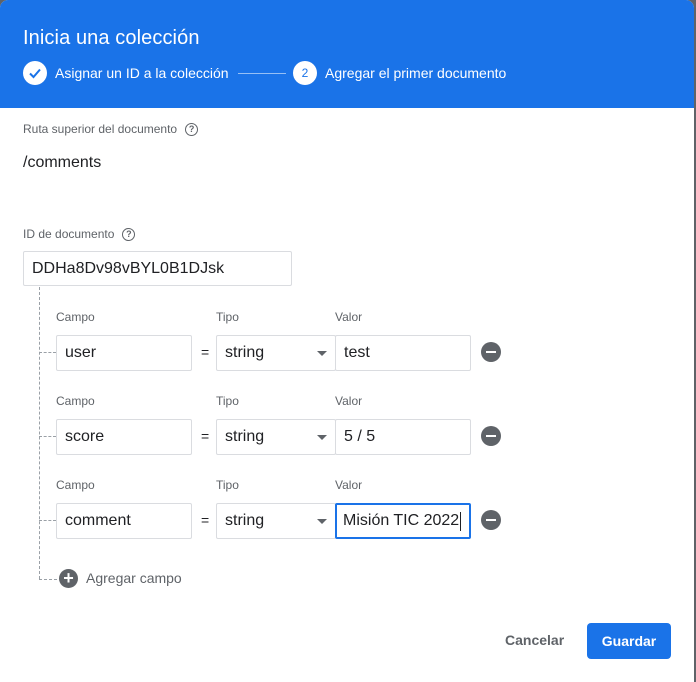 This screenshot has width=696, height=682. I want to click on document-id-label: ID de documento ?, so click(79, 234).